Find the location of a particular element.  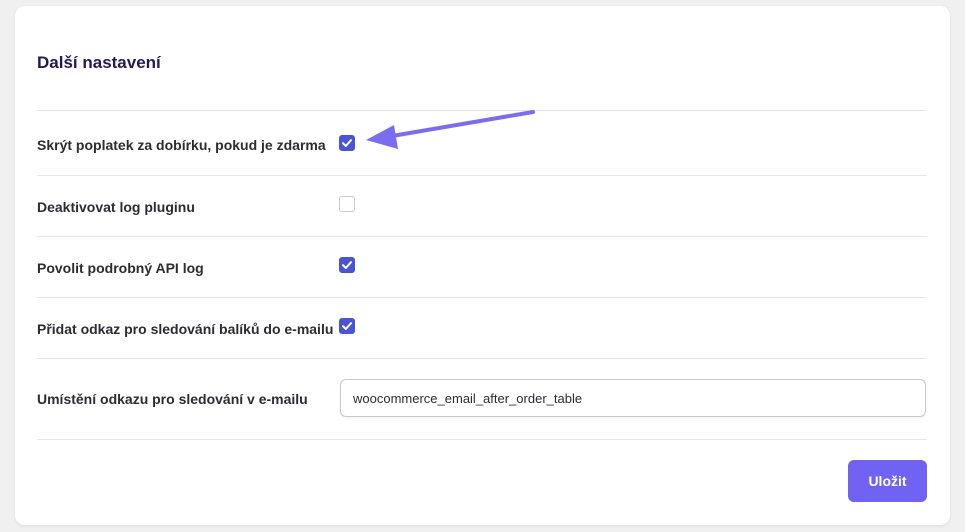

setting-label-disable-plugin-log: Deaktivovat log pluginu is located at coordinates (116, 207).